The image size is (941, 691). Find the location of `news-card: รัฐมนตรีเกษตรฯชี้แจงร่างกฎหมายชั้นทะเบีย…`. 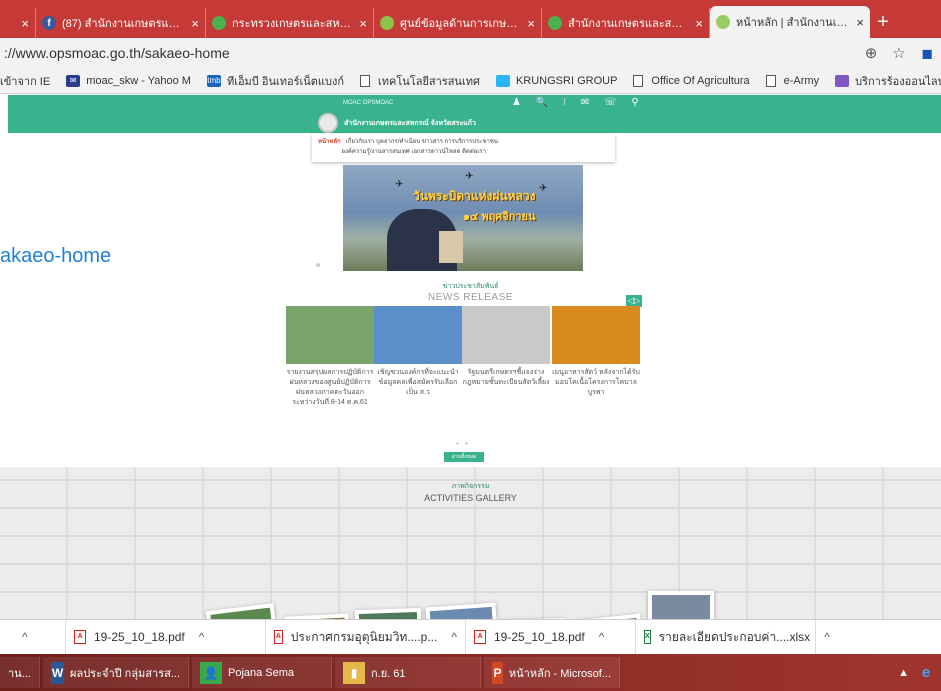

news-card: รัฐมนตรีเกษตรฯชี้แจงร่างกฎหมายชั้นทะเบีย… is located at coordinates (506, 347).